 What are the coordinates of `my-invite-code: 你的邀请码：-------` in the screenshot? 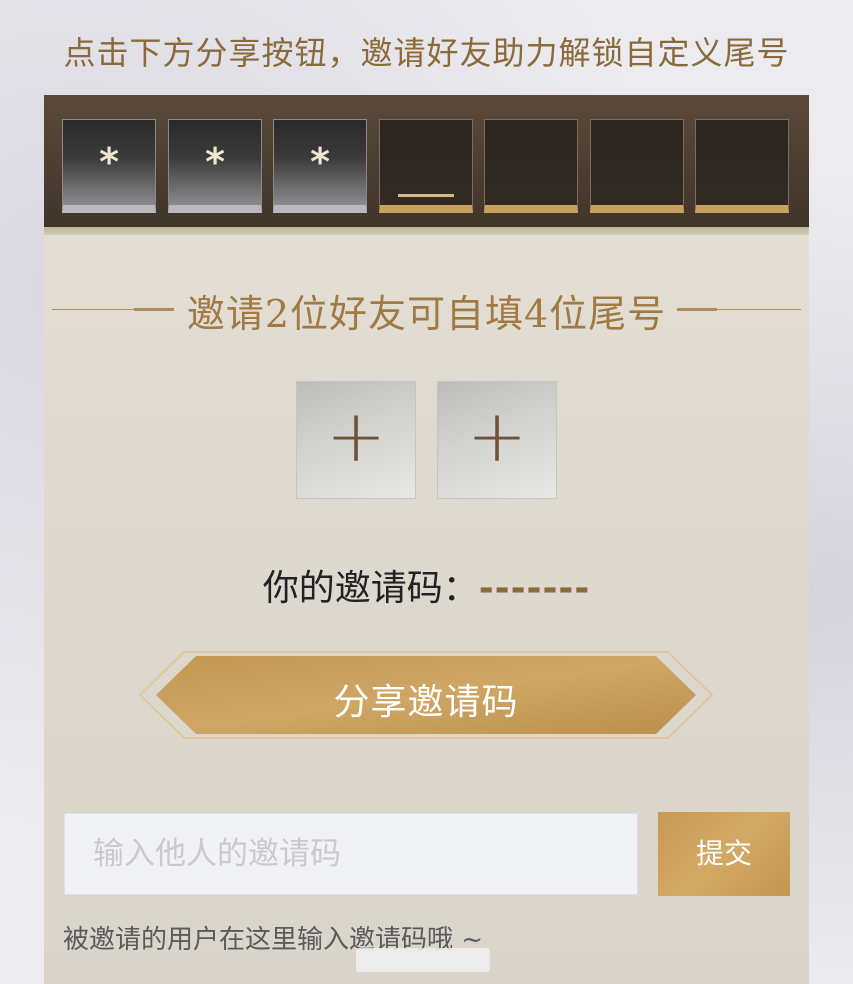 It's located at (426, 585).